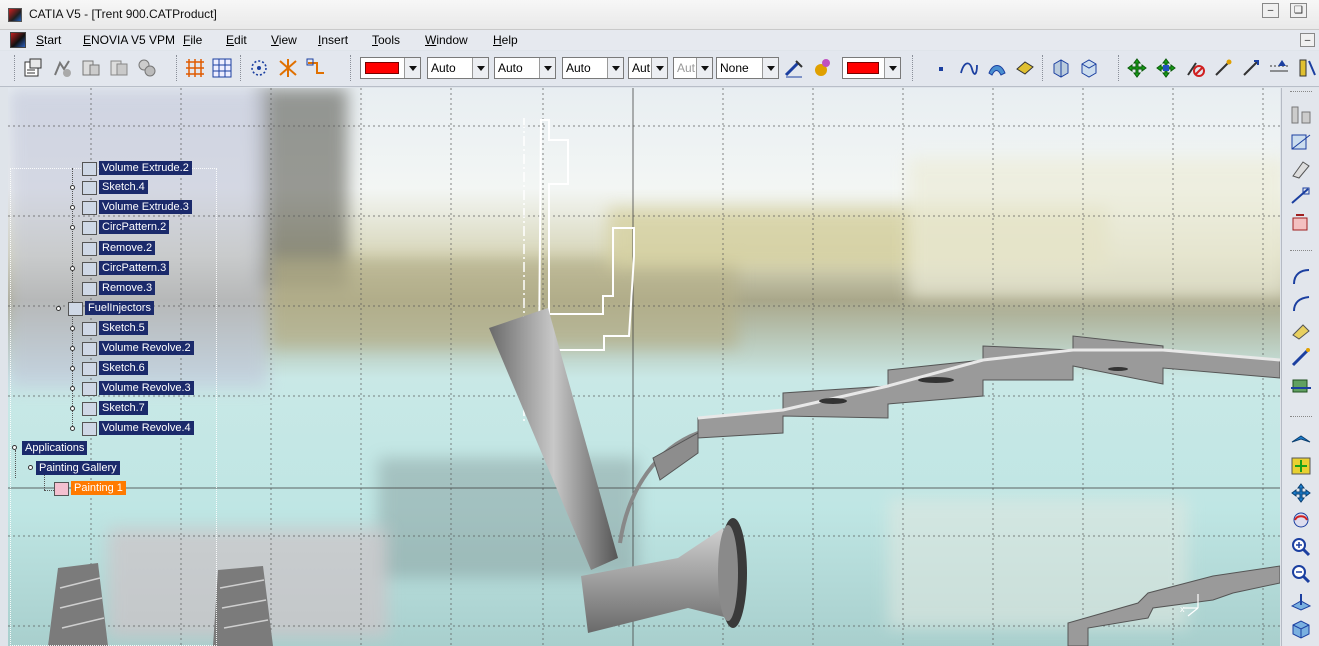 The image size is (1319, 646). Describe the element at coordinates (446, 40) in the screenshot. I see `menu-window: Window` at that location.